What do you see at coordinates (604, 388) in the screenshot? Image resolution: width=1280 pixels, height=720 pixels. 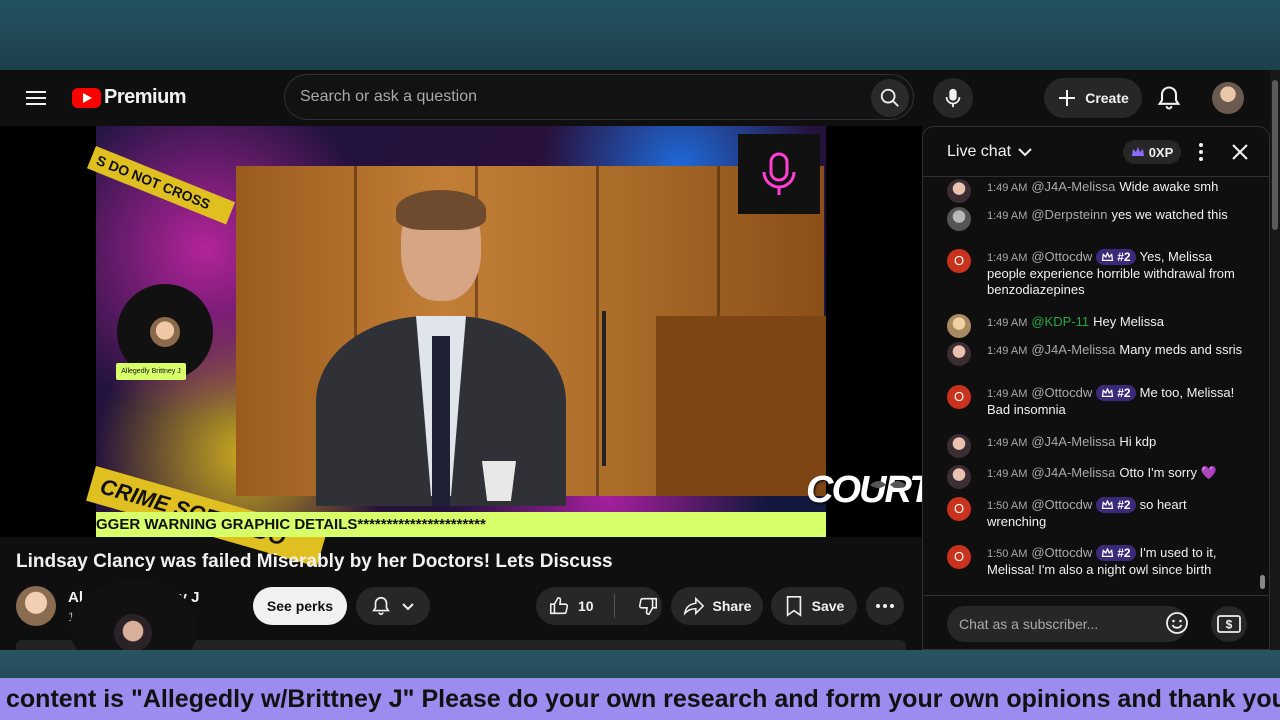 I see `witness-microphone` at bounding box center [604, 388].